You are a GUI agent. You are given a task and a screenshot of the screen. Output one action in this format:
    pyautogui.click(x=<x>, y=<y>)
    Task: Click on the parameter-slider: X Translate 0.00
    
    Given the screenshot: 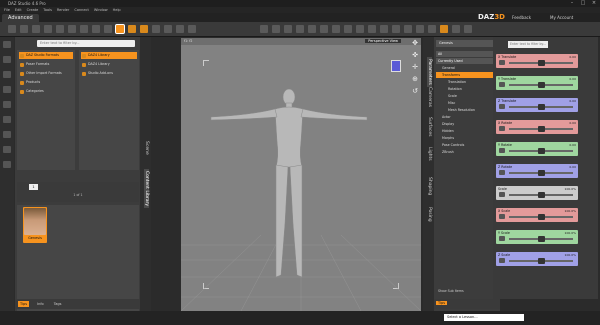 What is the action you would take?
    pyautogui.click(x=537, y=61)
    